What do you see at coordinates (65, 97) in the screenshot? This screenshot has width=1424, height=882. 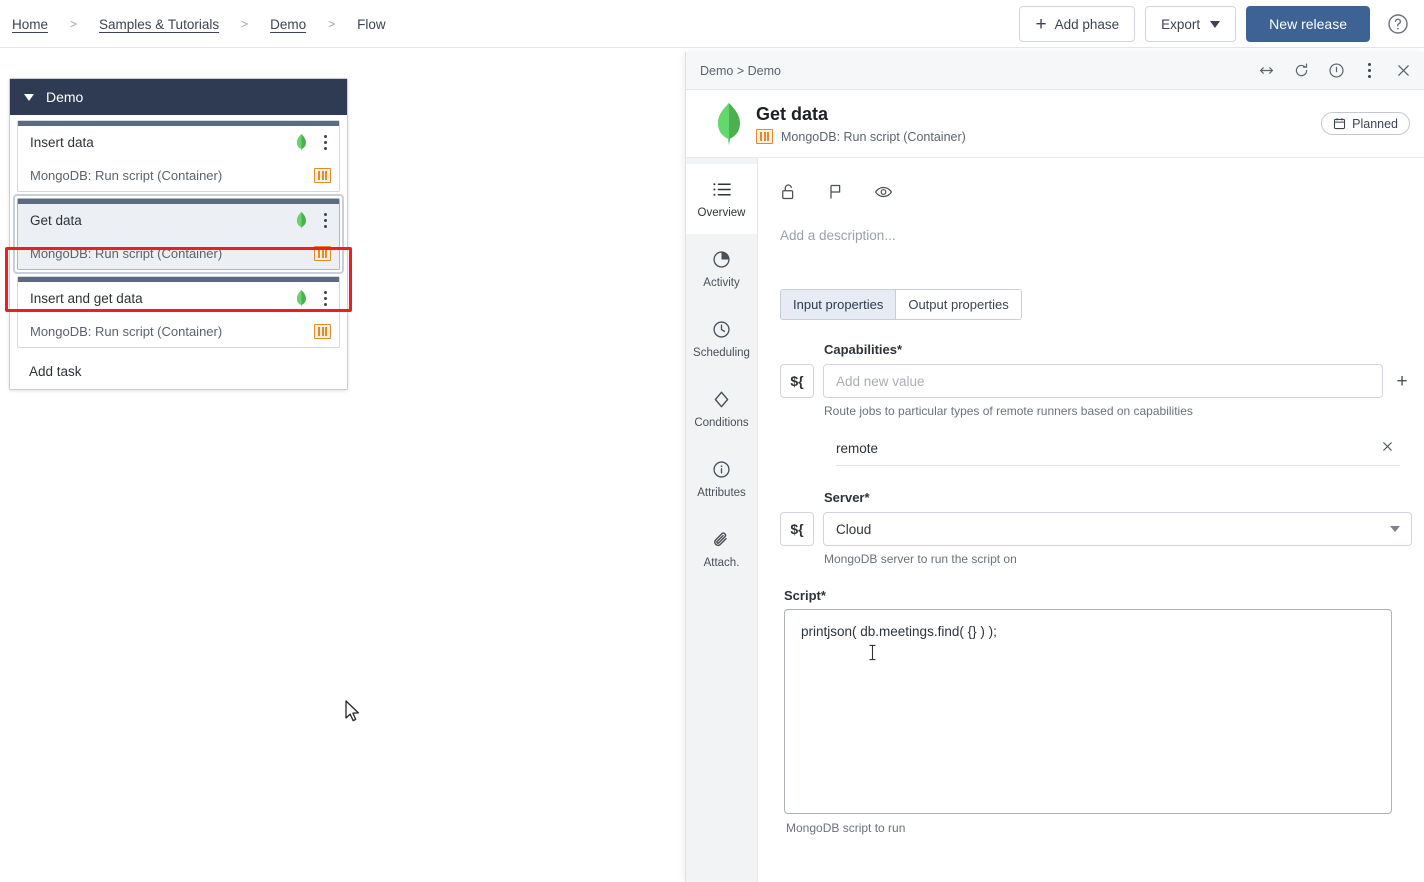 I see `phase-title: Demo` at bounding box center [65, 97].